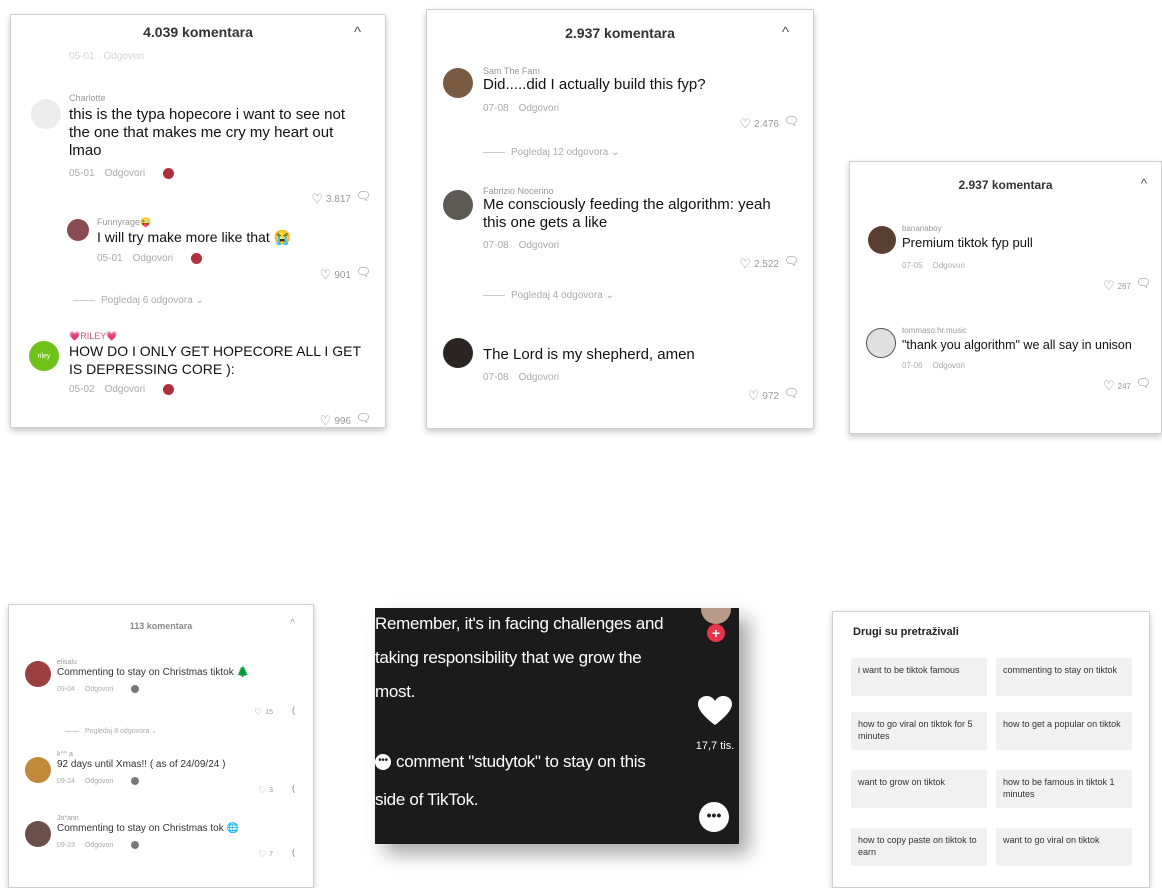  Describe the element at coordinates (107, 56) in the screenshot. I see `partial-comment-meta: 05-01 · Odgovori` at that location.